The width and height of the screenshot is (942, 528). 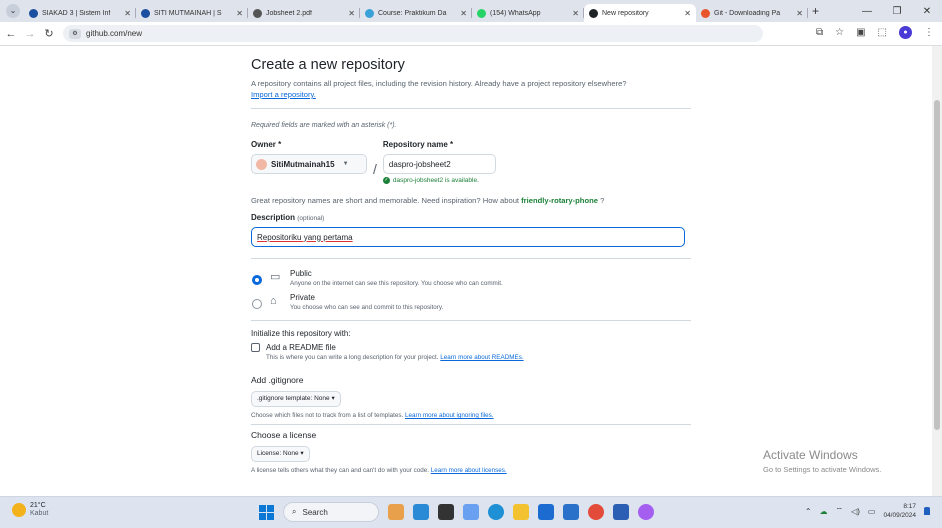 I want to click on search-label: Search, so click(x=315, y=512).